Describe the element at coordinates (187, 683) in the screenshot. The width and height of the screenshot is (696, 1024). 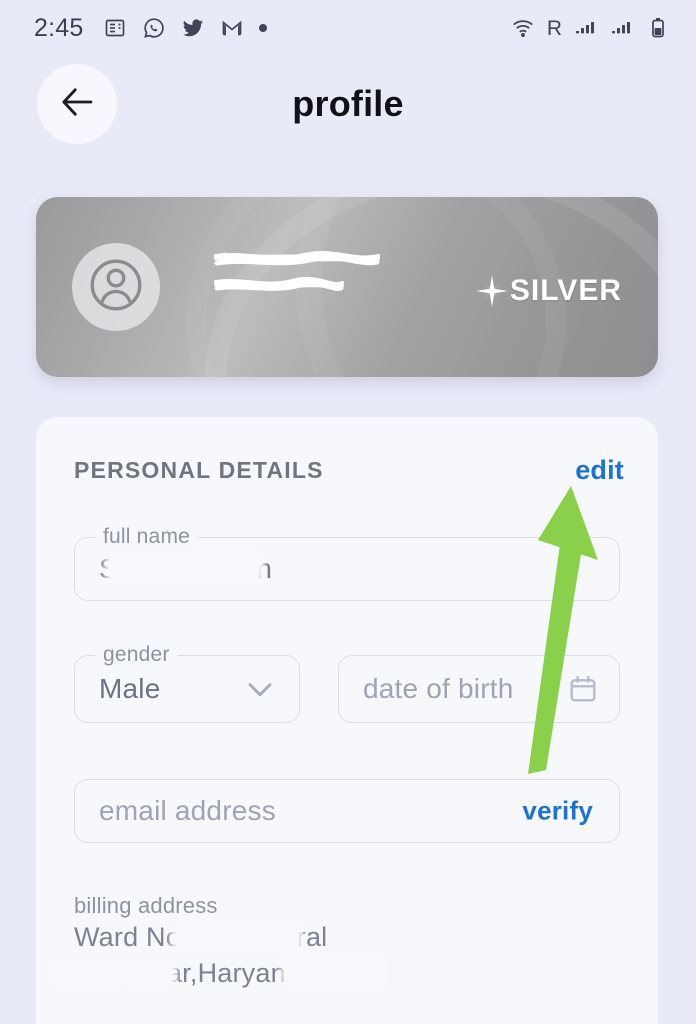
I see `gender-field: gender Male` at that location.